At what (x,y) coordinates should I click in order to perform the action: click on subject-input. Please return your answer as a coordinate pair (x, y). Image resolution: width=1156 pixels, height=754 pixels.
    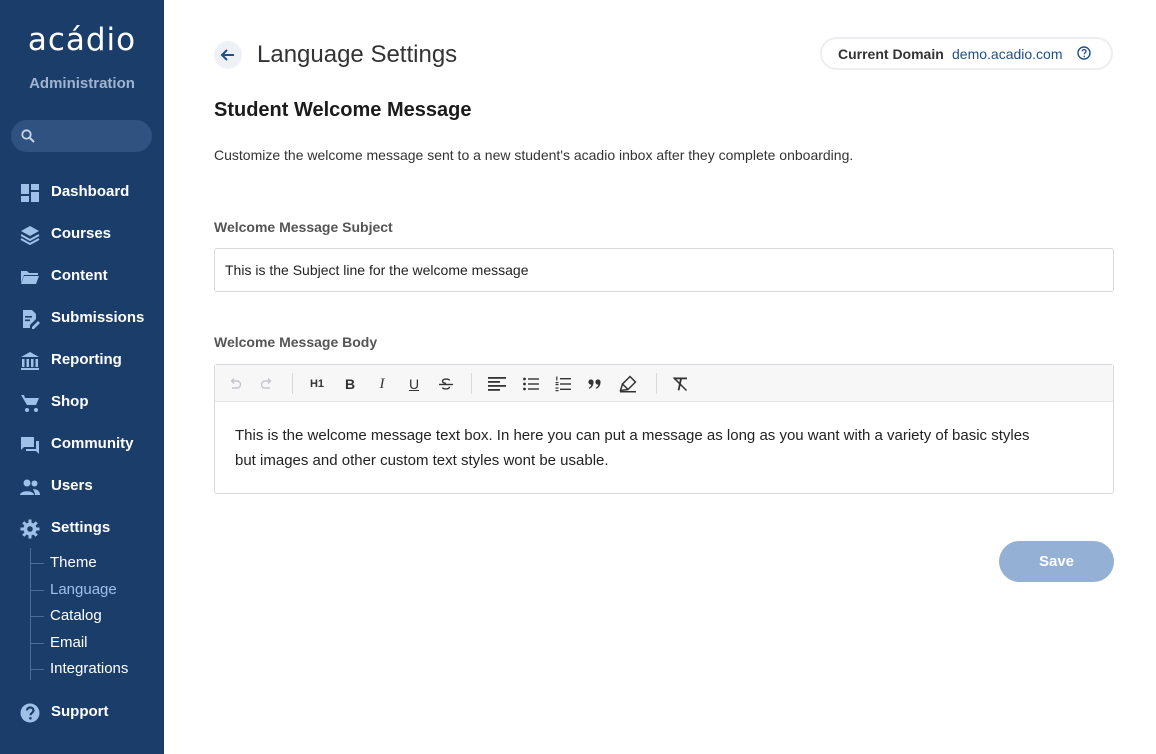
    Looking at the image, I should click on (664, 270).